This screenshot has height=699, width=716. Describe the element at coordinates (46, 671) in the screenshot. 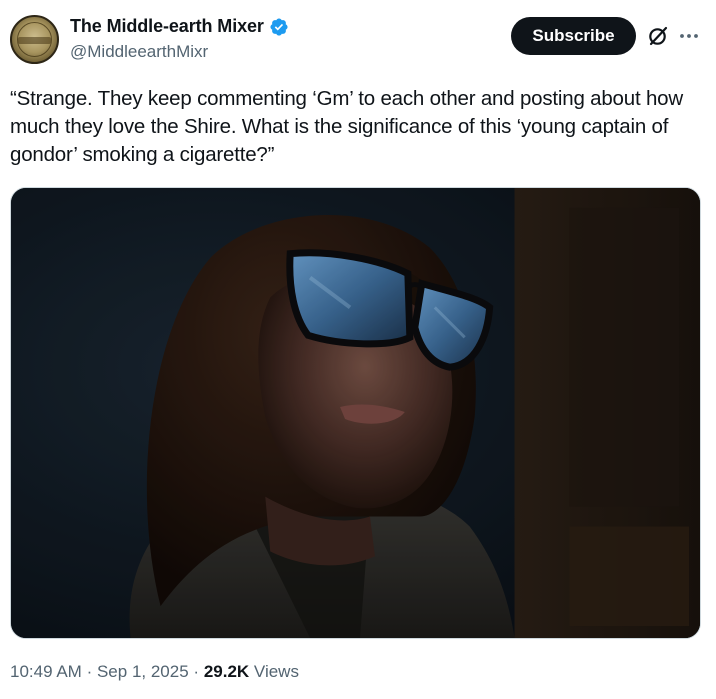

I see `tweet-time: 10:49 AM` at that location.